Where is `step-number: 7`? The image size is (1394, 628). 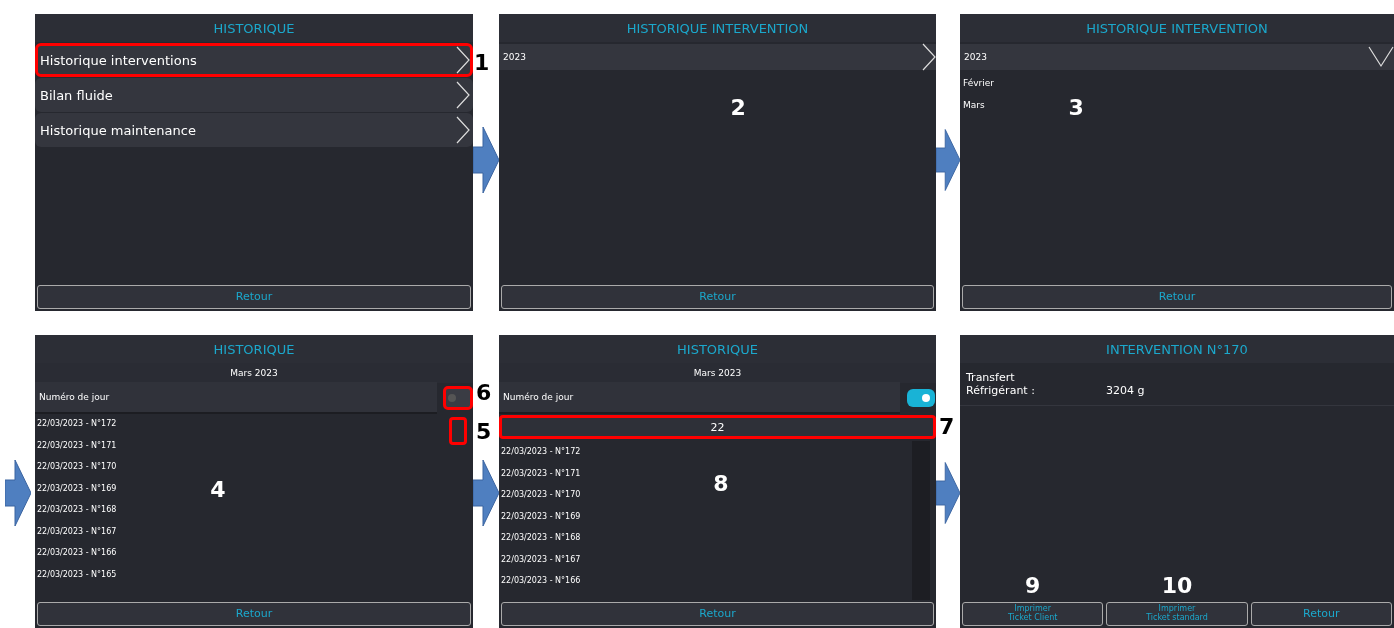
step-number: 7 is located at coordinates (947, 427).